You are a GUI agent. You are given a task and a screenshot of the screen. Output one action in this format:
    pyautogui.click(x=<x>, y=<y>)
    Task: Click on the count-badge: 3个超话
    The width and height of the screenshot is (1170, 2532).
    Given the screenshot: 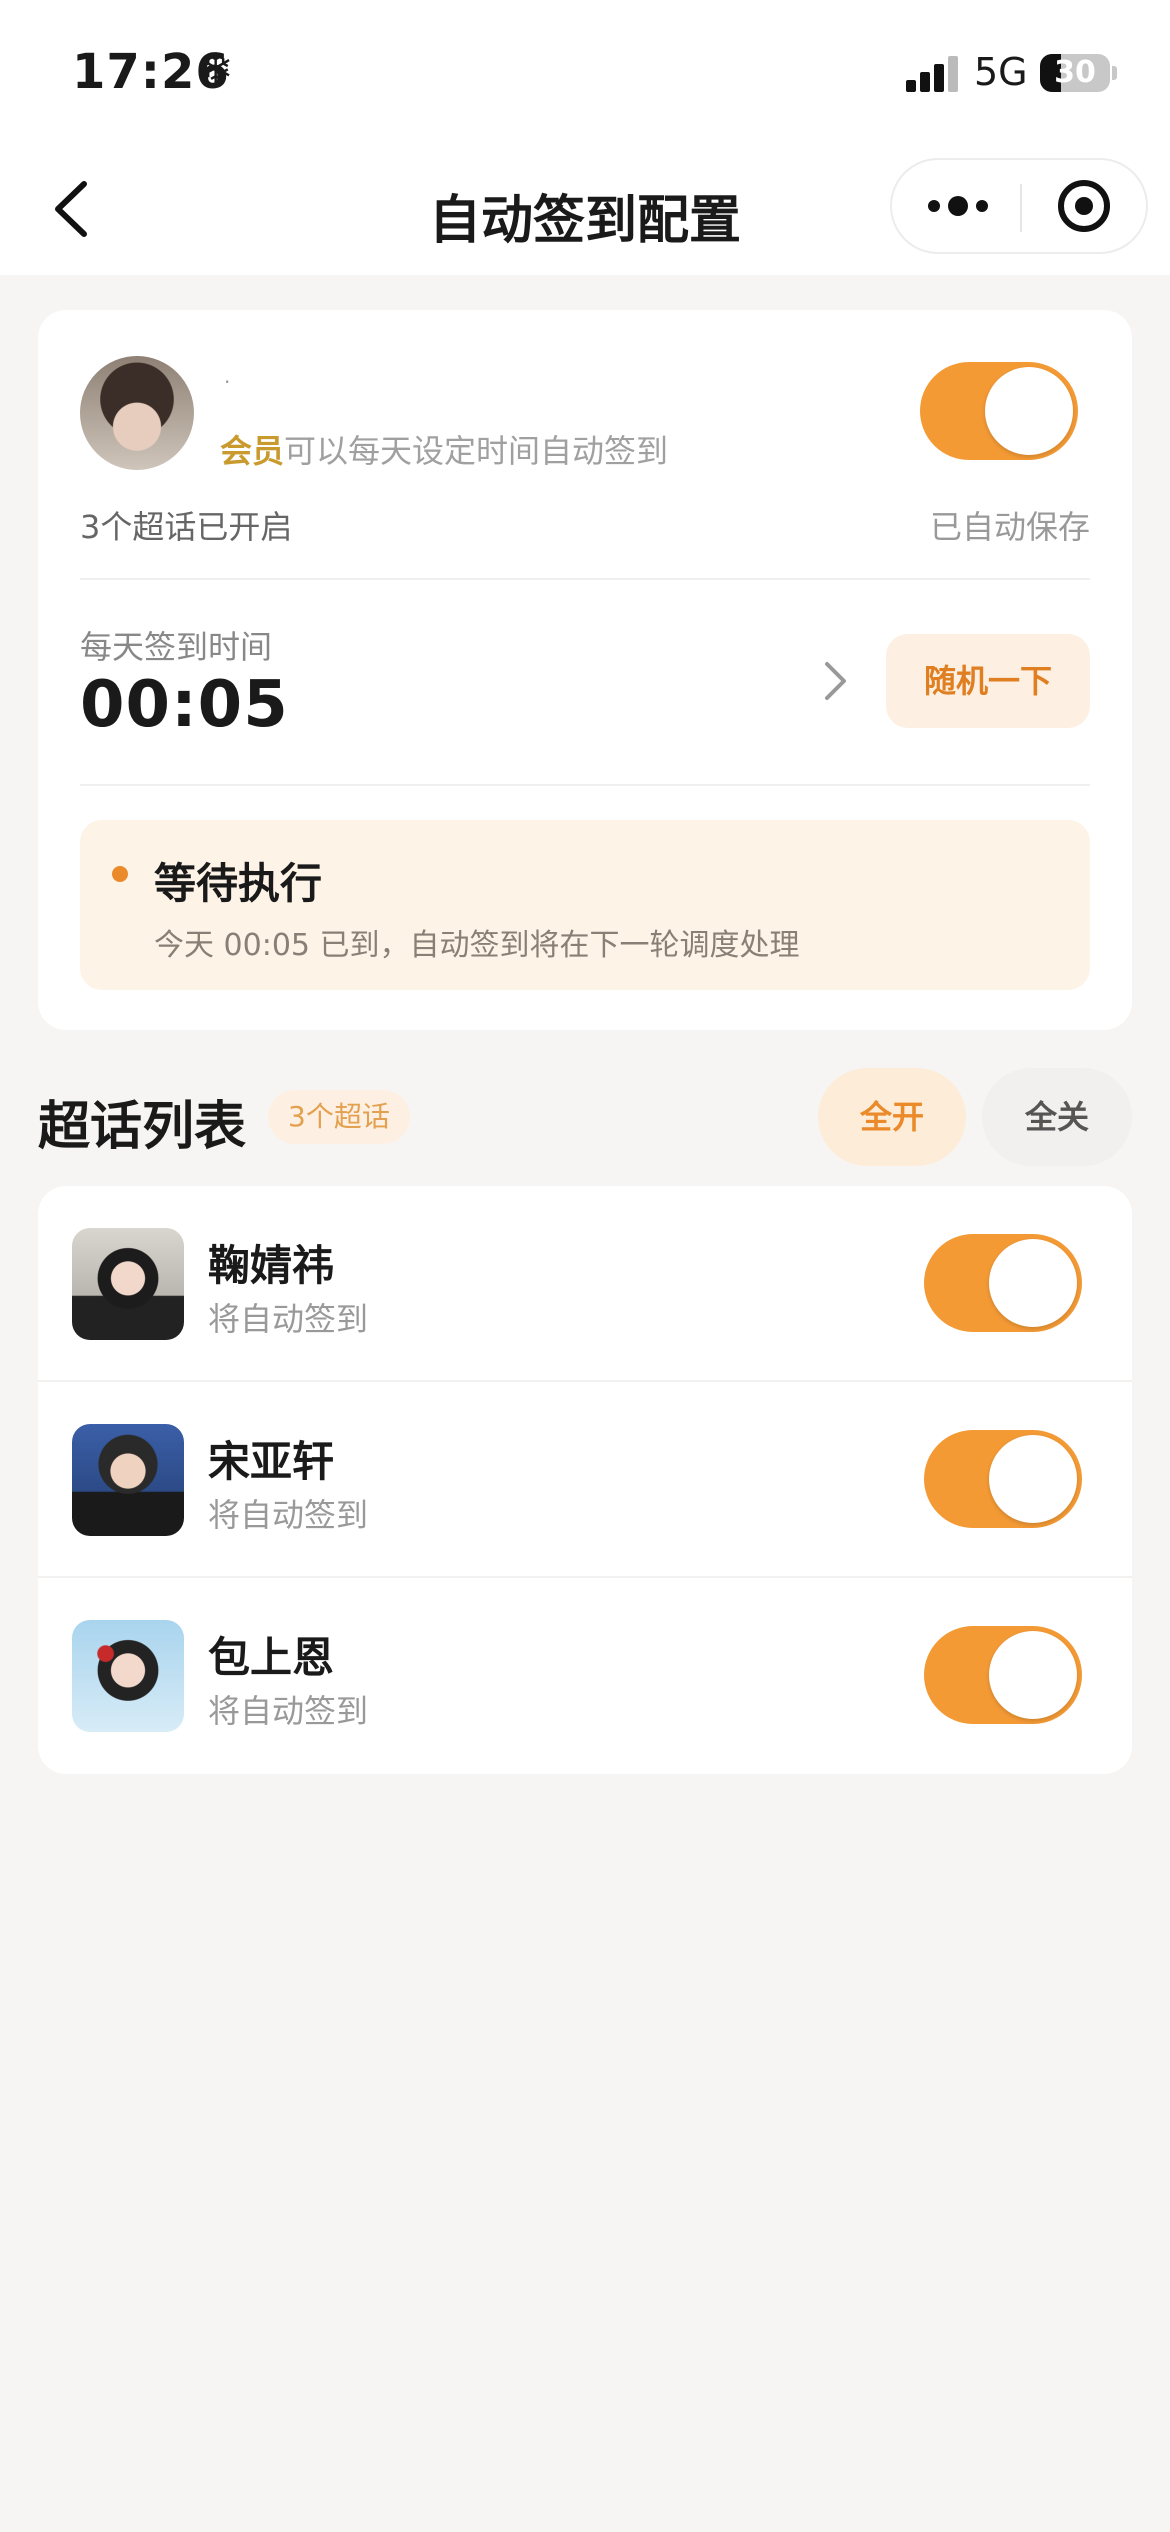 What is the action you would take?
    pyautogui.click(x=339, y=1117)
    